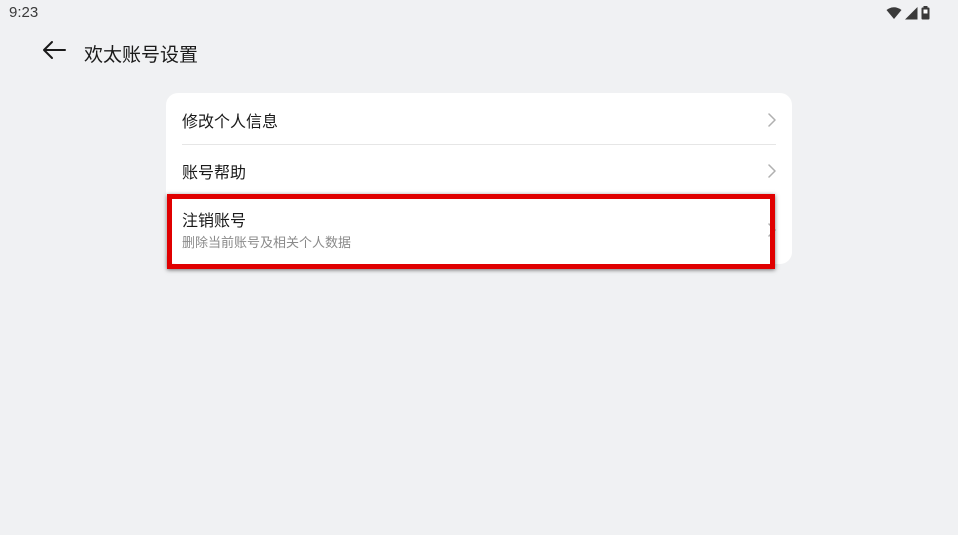 This screenshot has height=539, width=958. I want to click on settings-item-account-help: 账号帮助, so click(479, 170).